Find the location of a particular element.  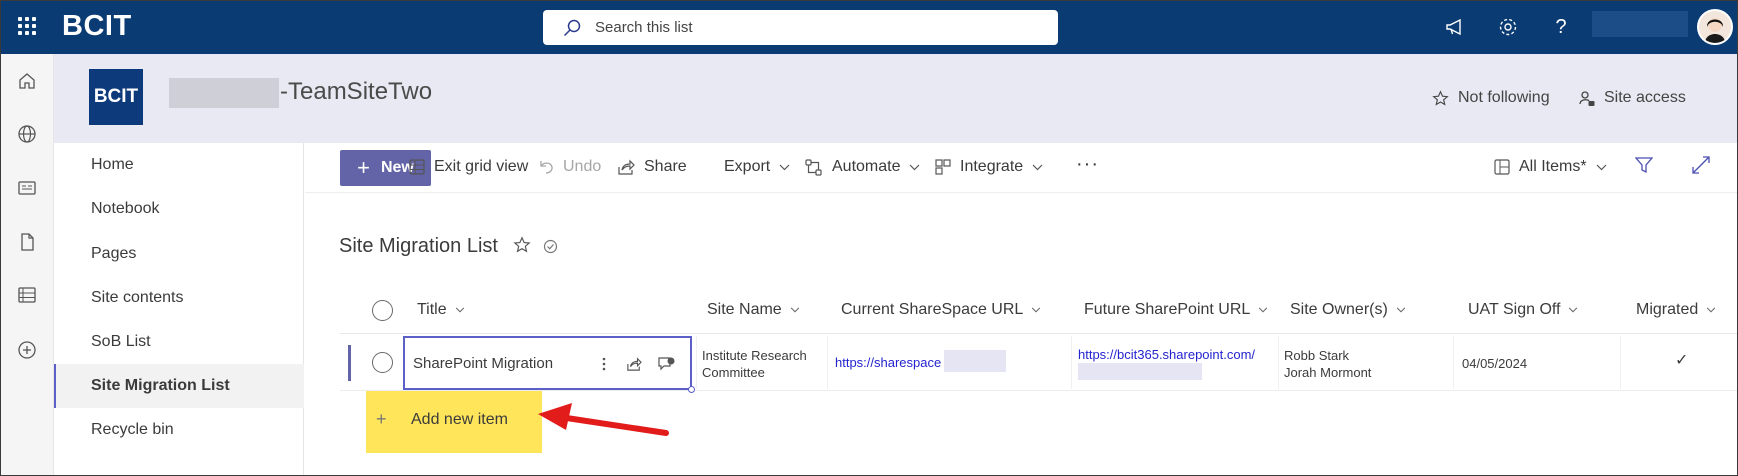

select-all-checkbox is located at coordinates (382, 310).